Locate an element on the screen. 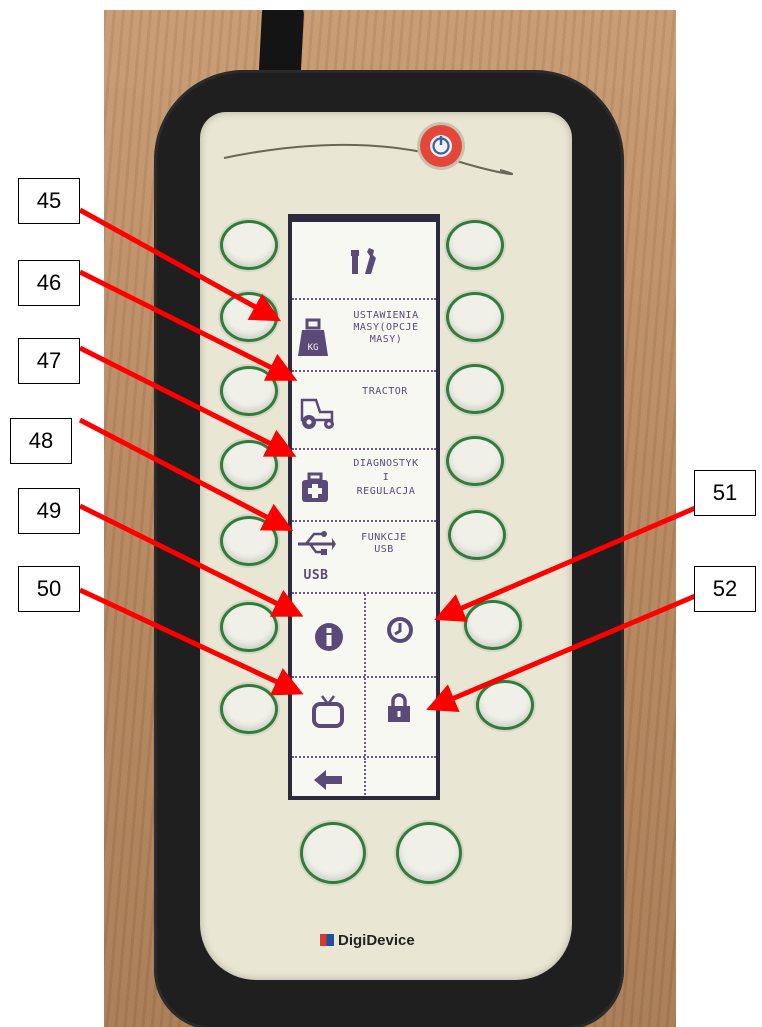  callout-48: 48 is located at coordinates (41, 441).